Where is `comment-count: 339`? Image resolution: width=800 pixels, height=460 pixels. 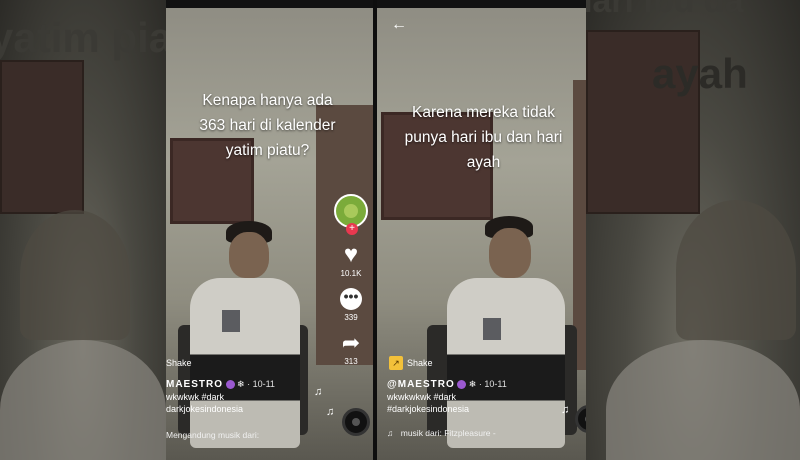 comment-count: 339 is located at coordinates (351, 317).